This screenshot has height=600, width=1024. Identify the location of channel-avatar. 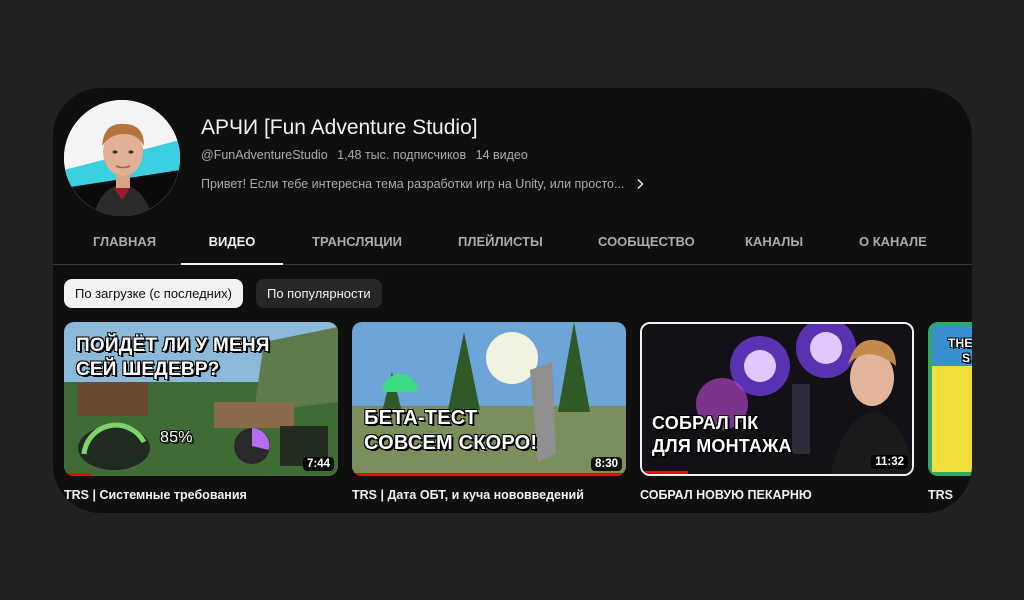
(122, 158).